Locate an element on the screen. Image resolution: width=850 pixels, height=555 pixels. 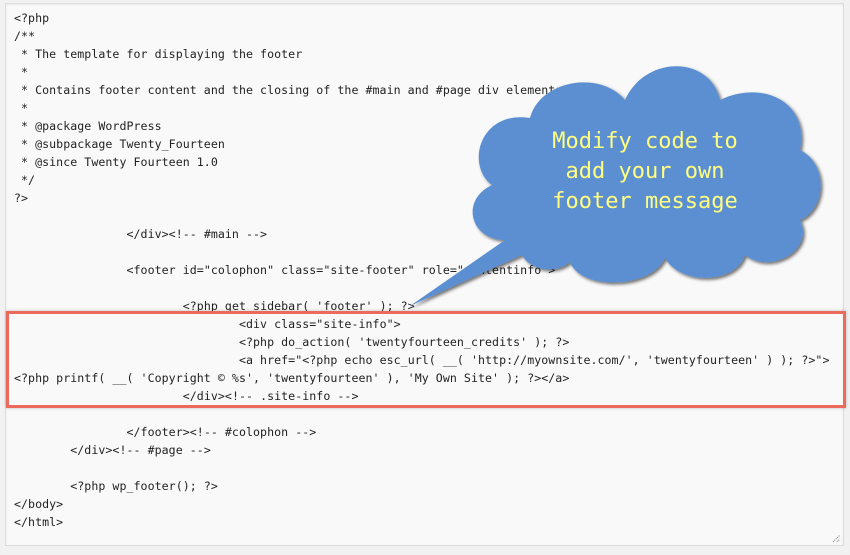
code-line: <?php wp_footer(); ?> is located at coordinates (116, 486).